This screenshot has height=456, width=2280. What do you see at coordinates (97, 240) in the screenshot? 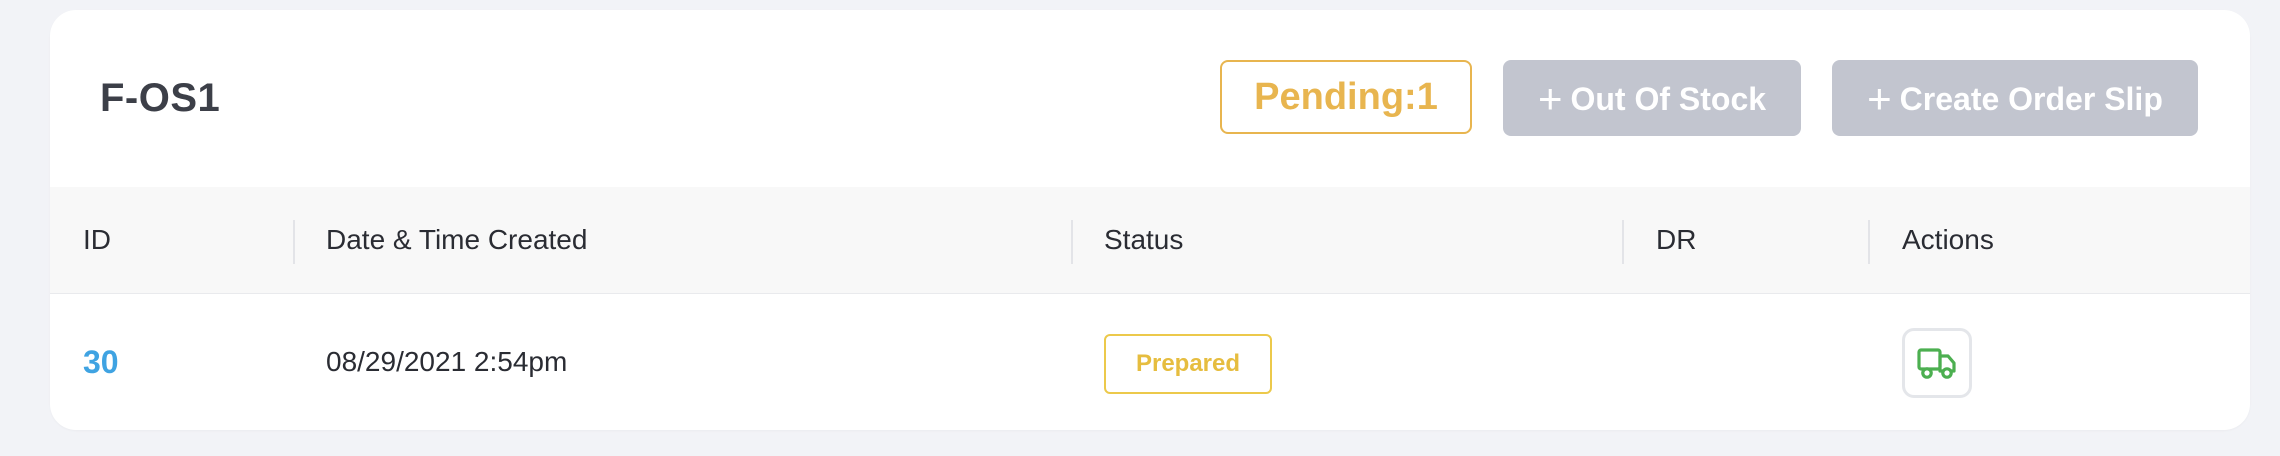
I see `column-header-id: ID` at bounding box center [97, 240].